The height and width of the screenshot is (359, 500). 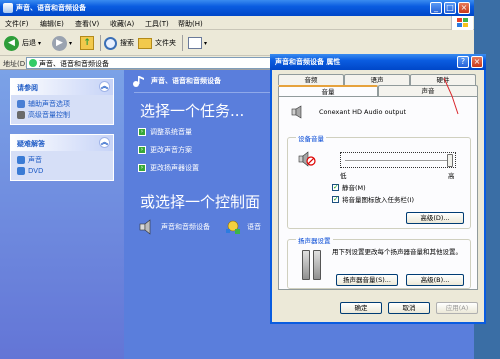 I want to click on menu-file: 文件(F), so click(x=17, y=24).